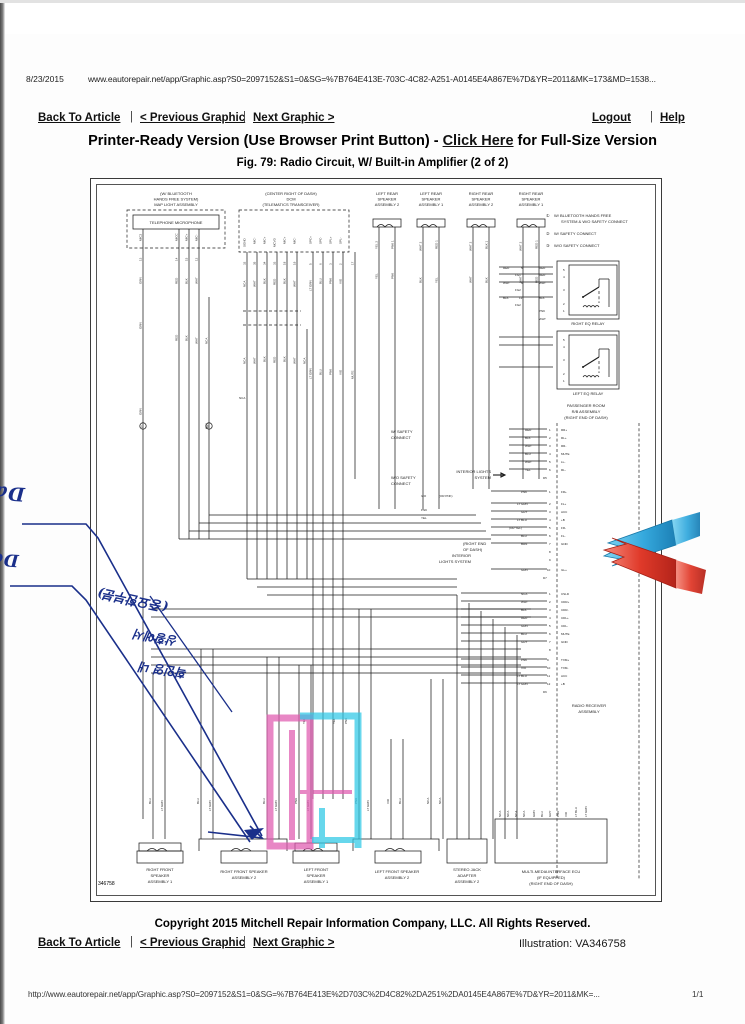 Image resolution: width=745 pixels, height=1024 pixels. Describe the element at coordinates (437, 244) in the screenshot. I see `svg-text: RED 1` at that location.